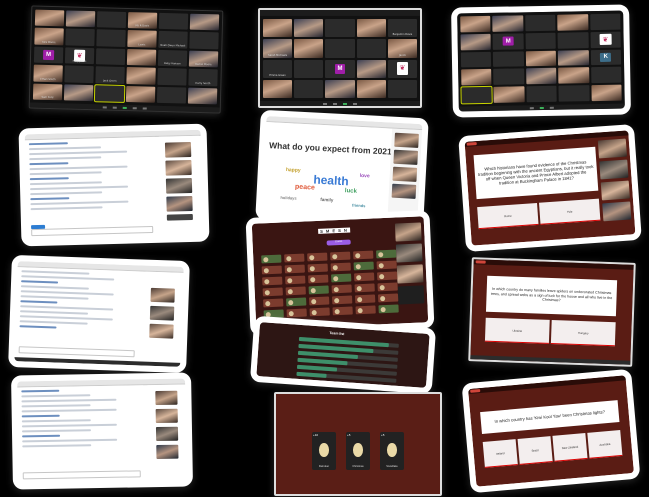  I want to click on quiz-option: Ukraine, so click(517, 330).